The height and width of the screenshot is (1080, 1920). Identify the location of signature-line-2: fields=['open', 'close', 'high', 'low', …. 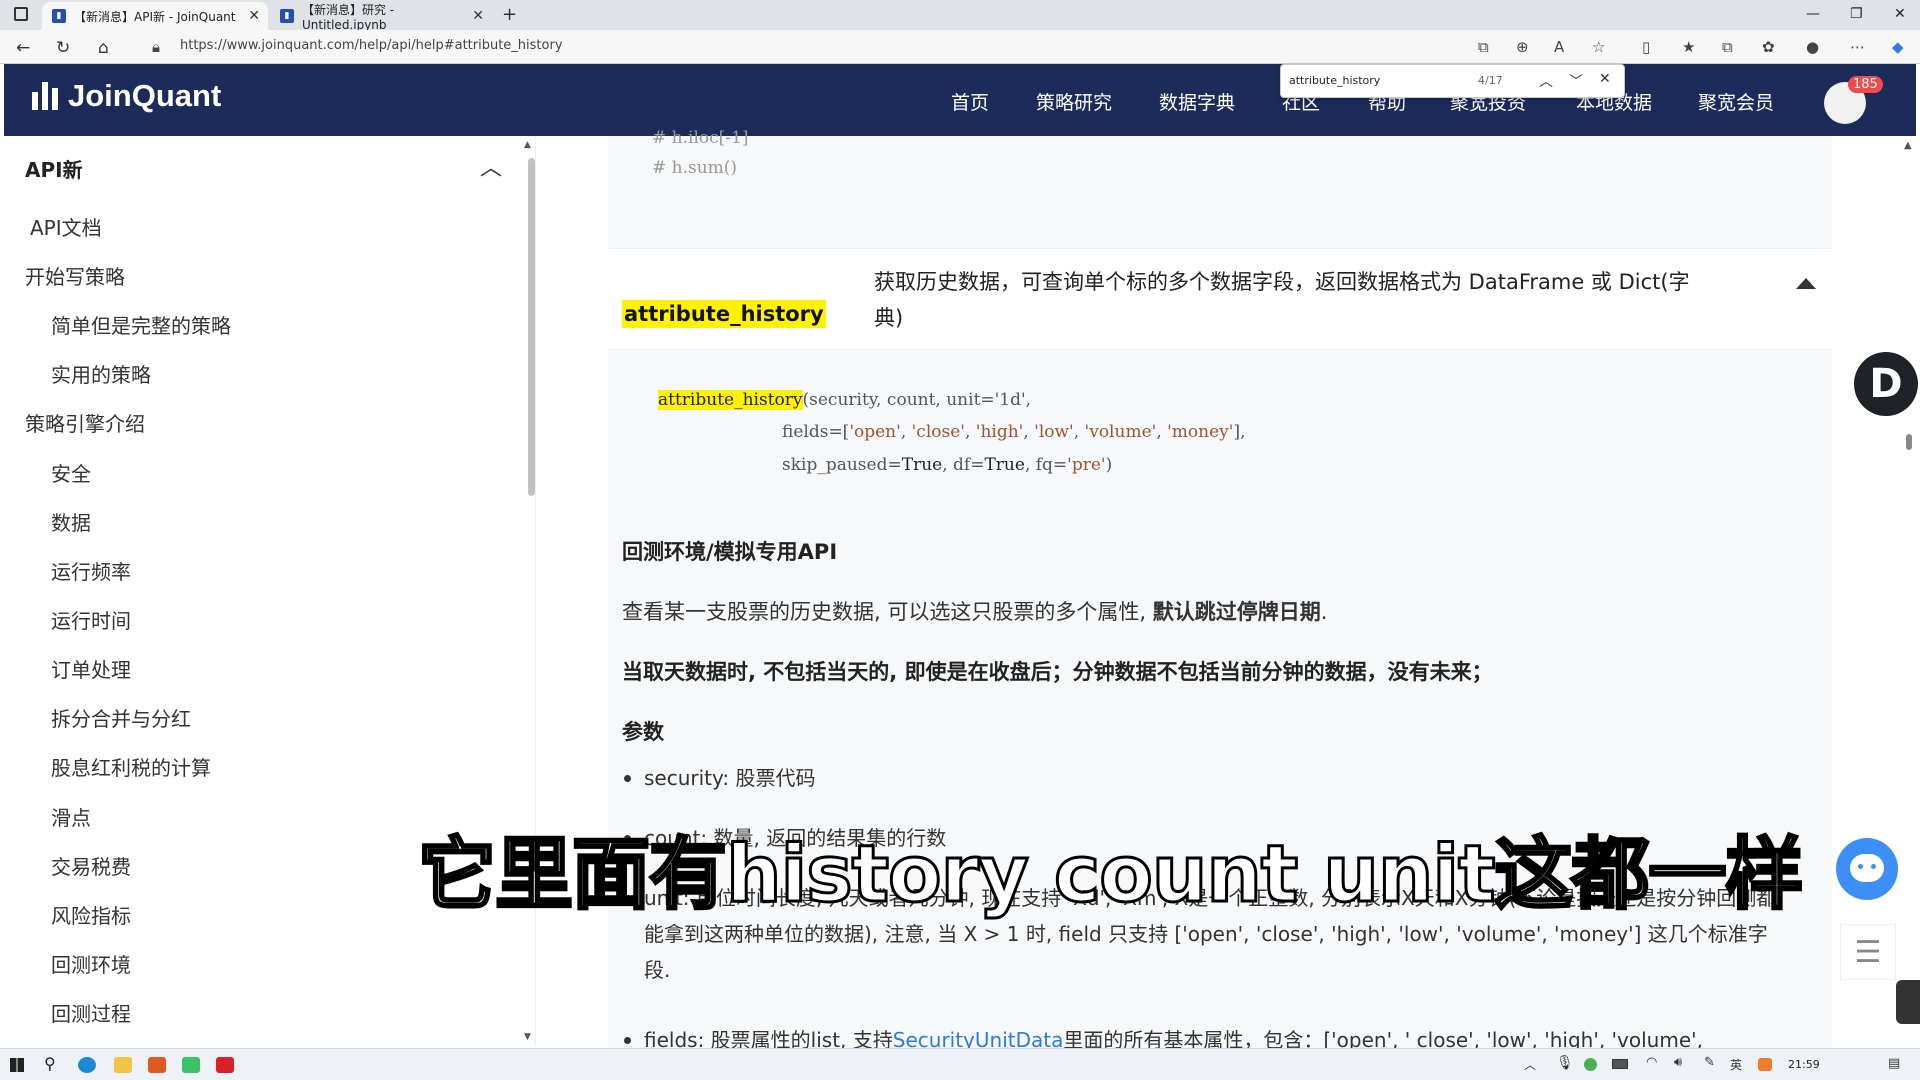
(1014, 432).